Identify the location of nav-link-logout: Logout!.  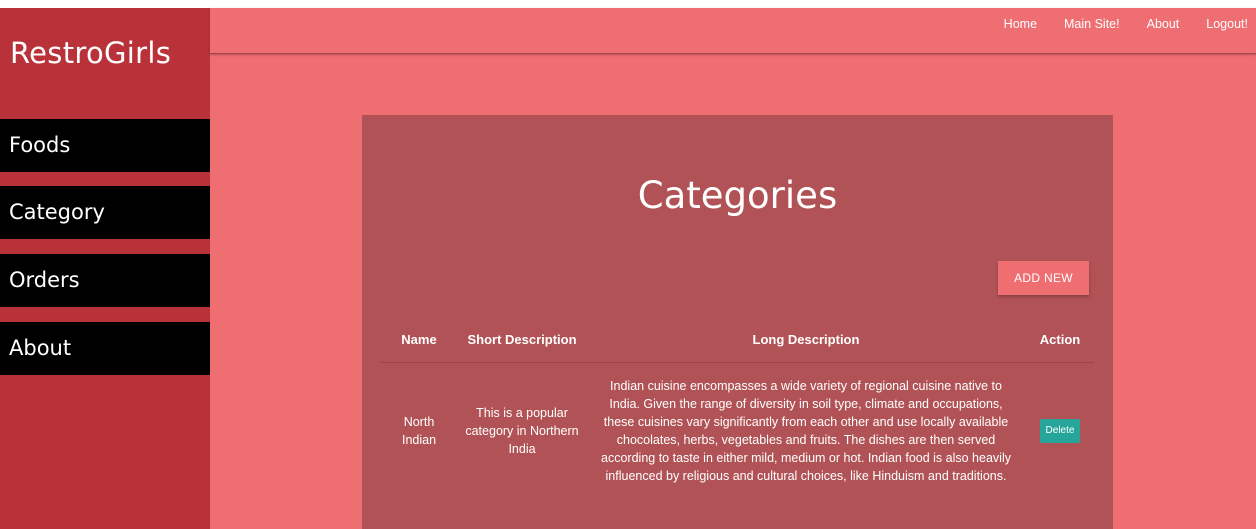
(1227, 24).